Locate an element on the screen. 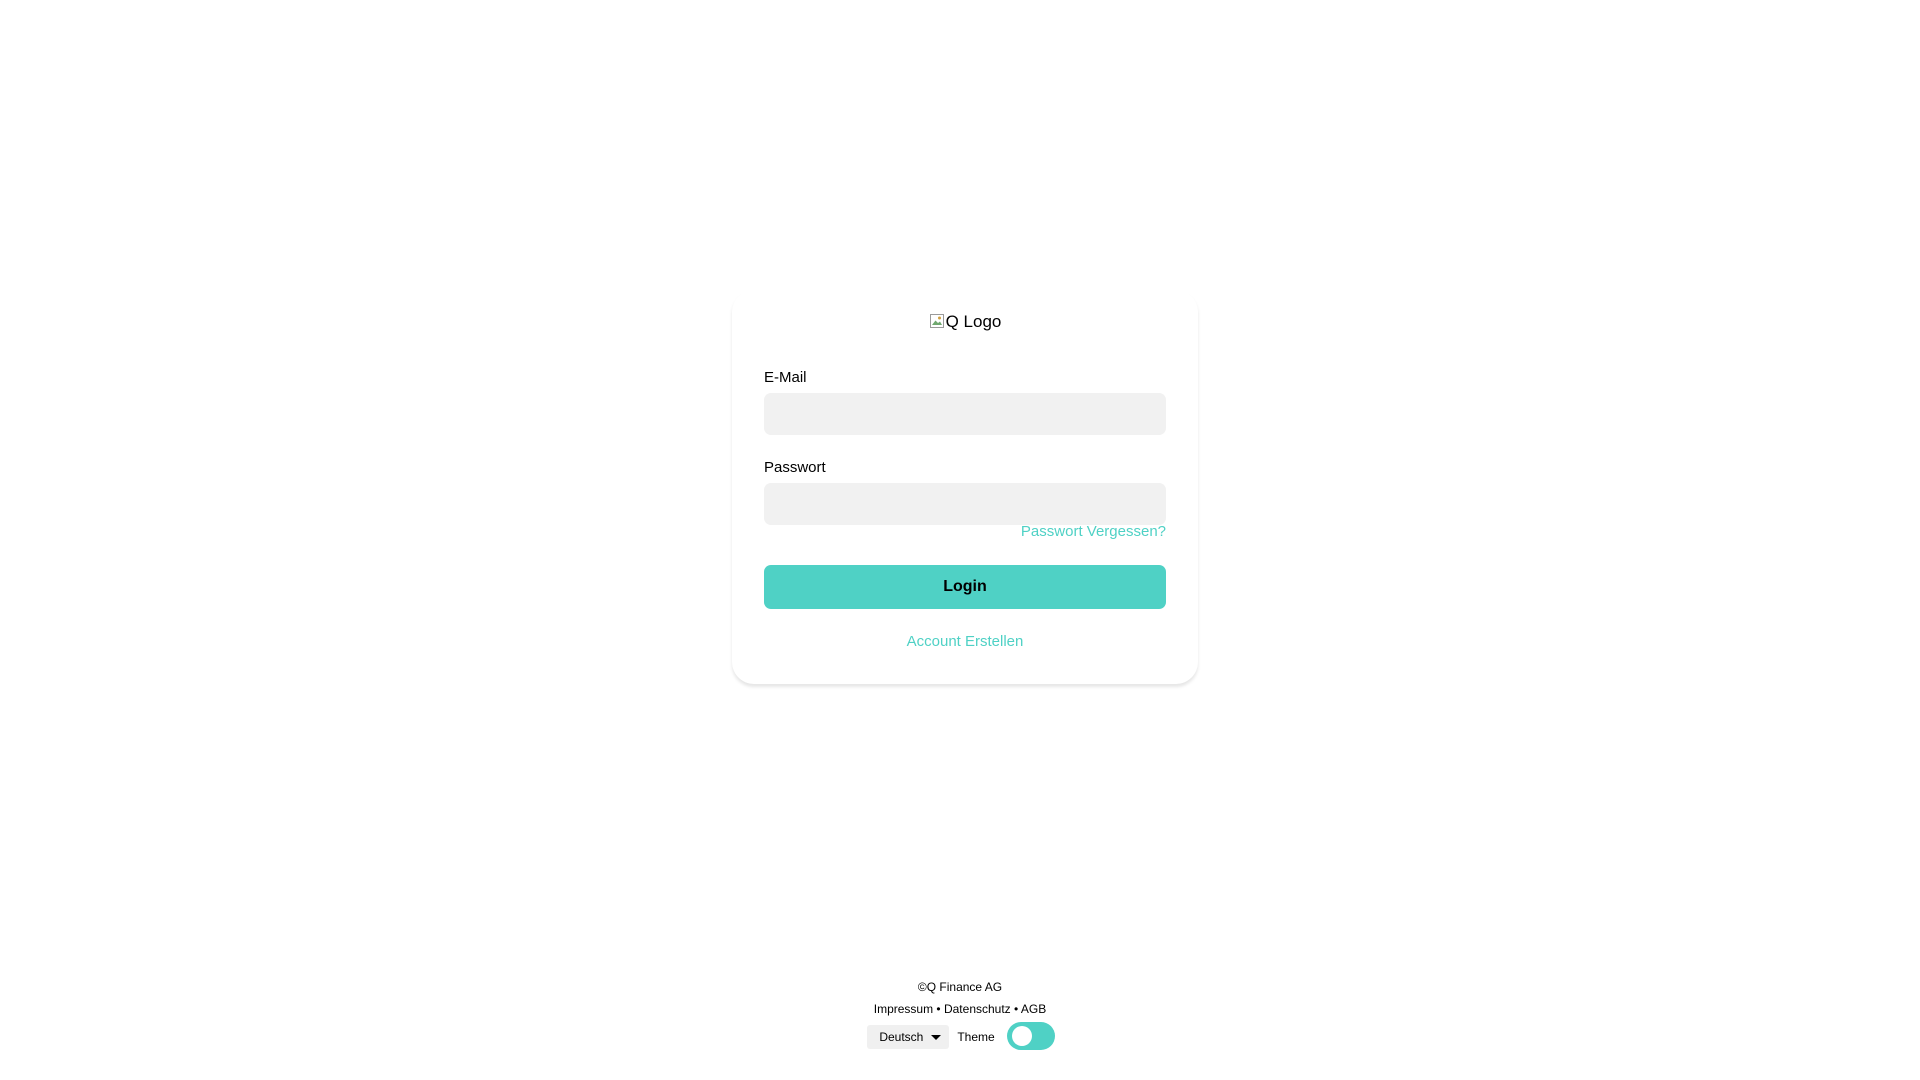  email-input is located at coordinates (965, 414).